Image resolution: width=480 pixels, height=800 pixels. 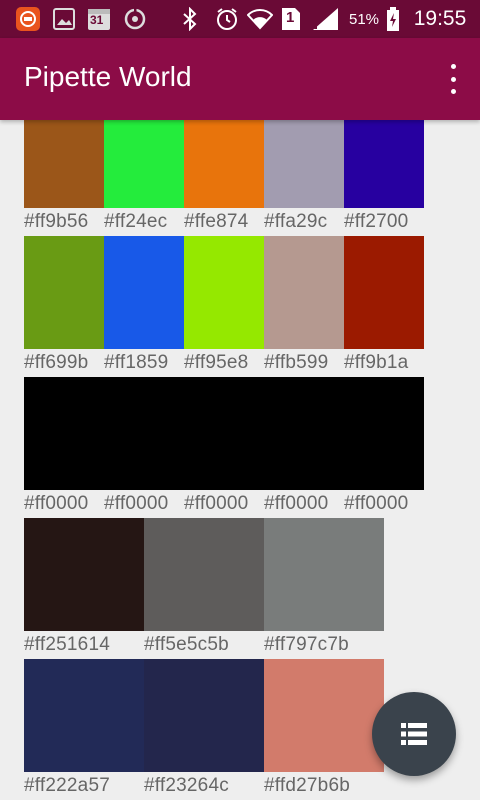 I want to click on color-hex-label: #ff251614, so click(x=67, y=644).